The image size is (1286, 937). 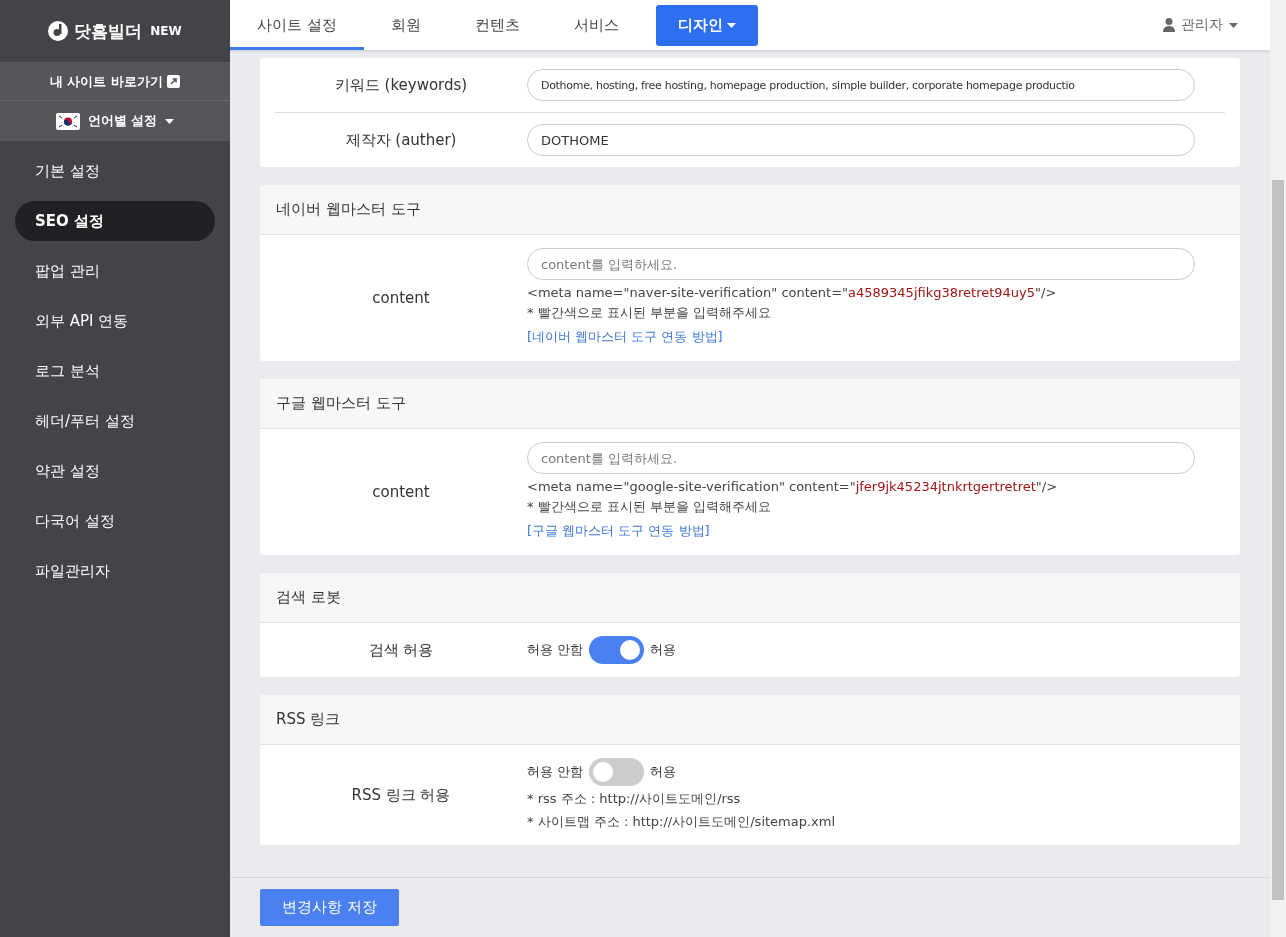 I want to click on user-menu: 관리자, so click(x=1200, y=25).